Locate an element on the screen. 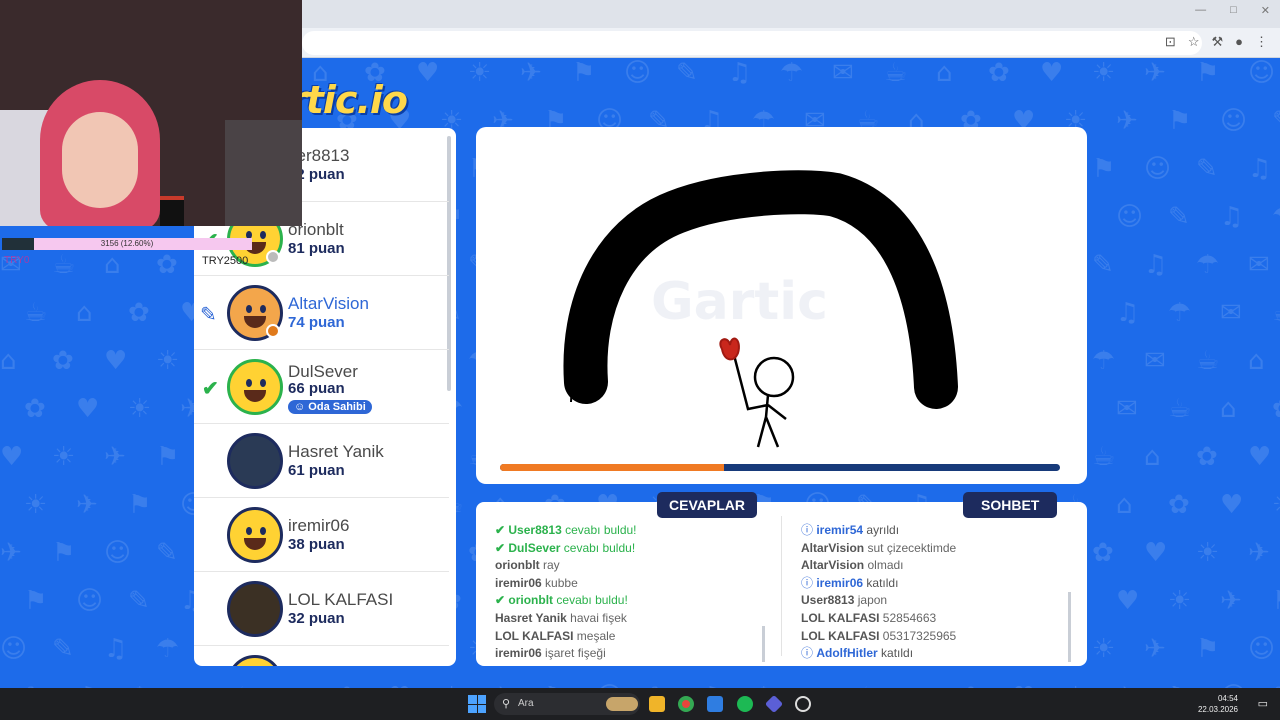 This screenshot has width=1280, height=720. player-row is located at coordinates (321, 656).